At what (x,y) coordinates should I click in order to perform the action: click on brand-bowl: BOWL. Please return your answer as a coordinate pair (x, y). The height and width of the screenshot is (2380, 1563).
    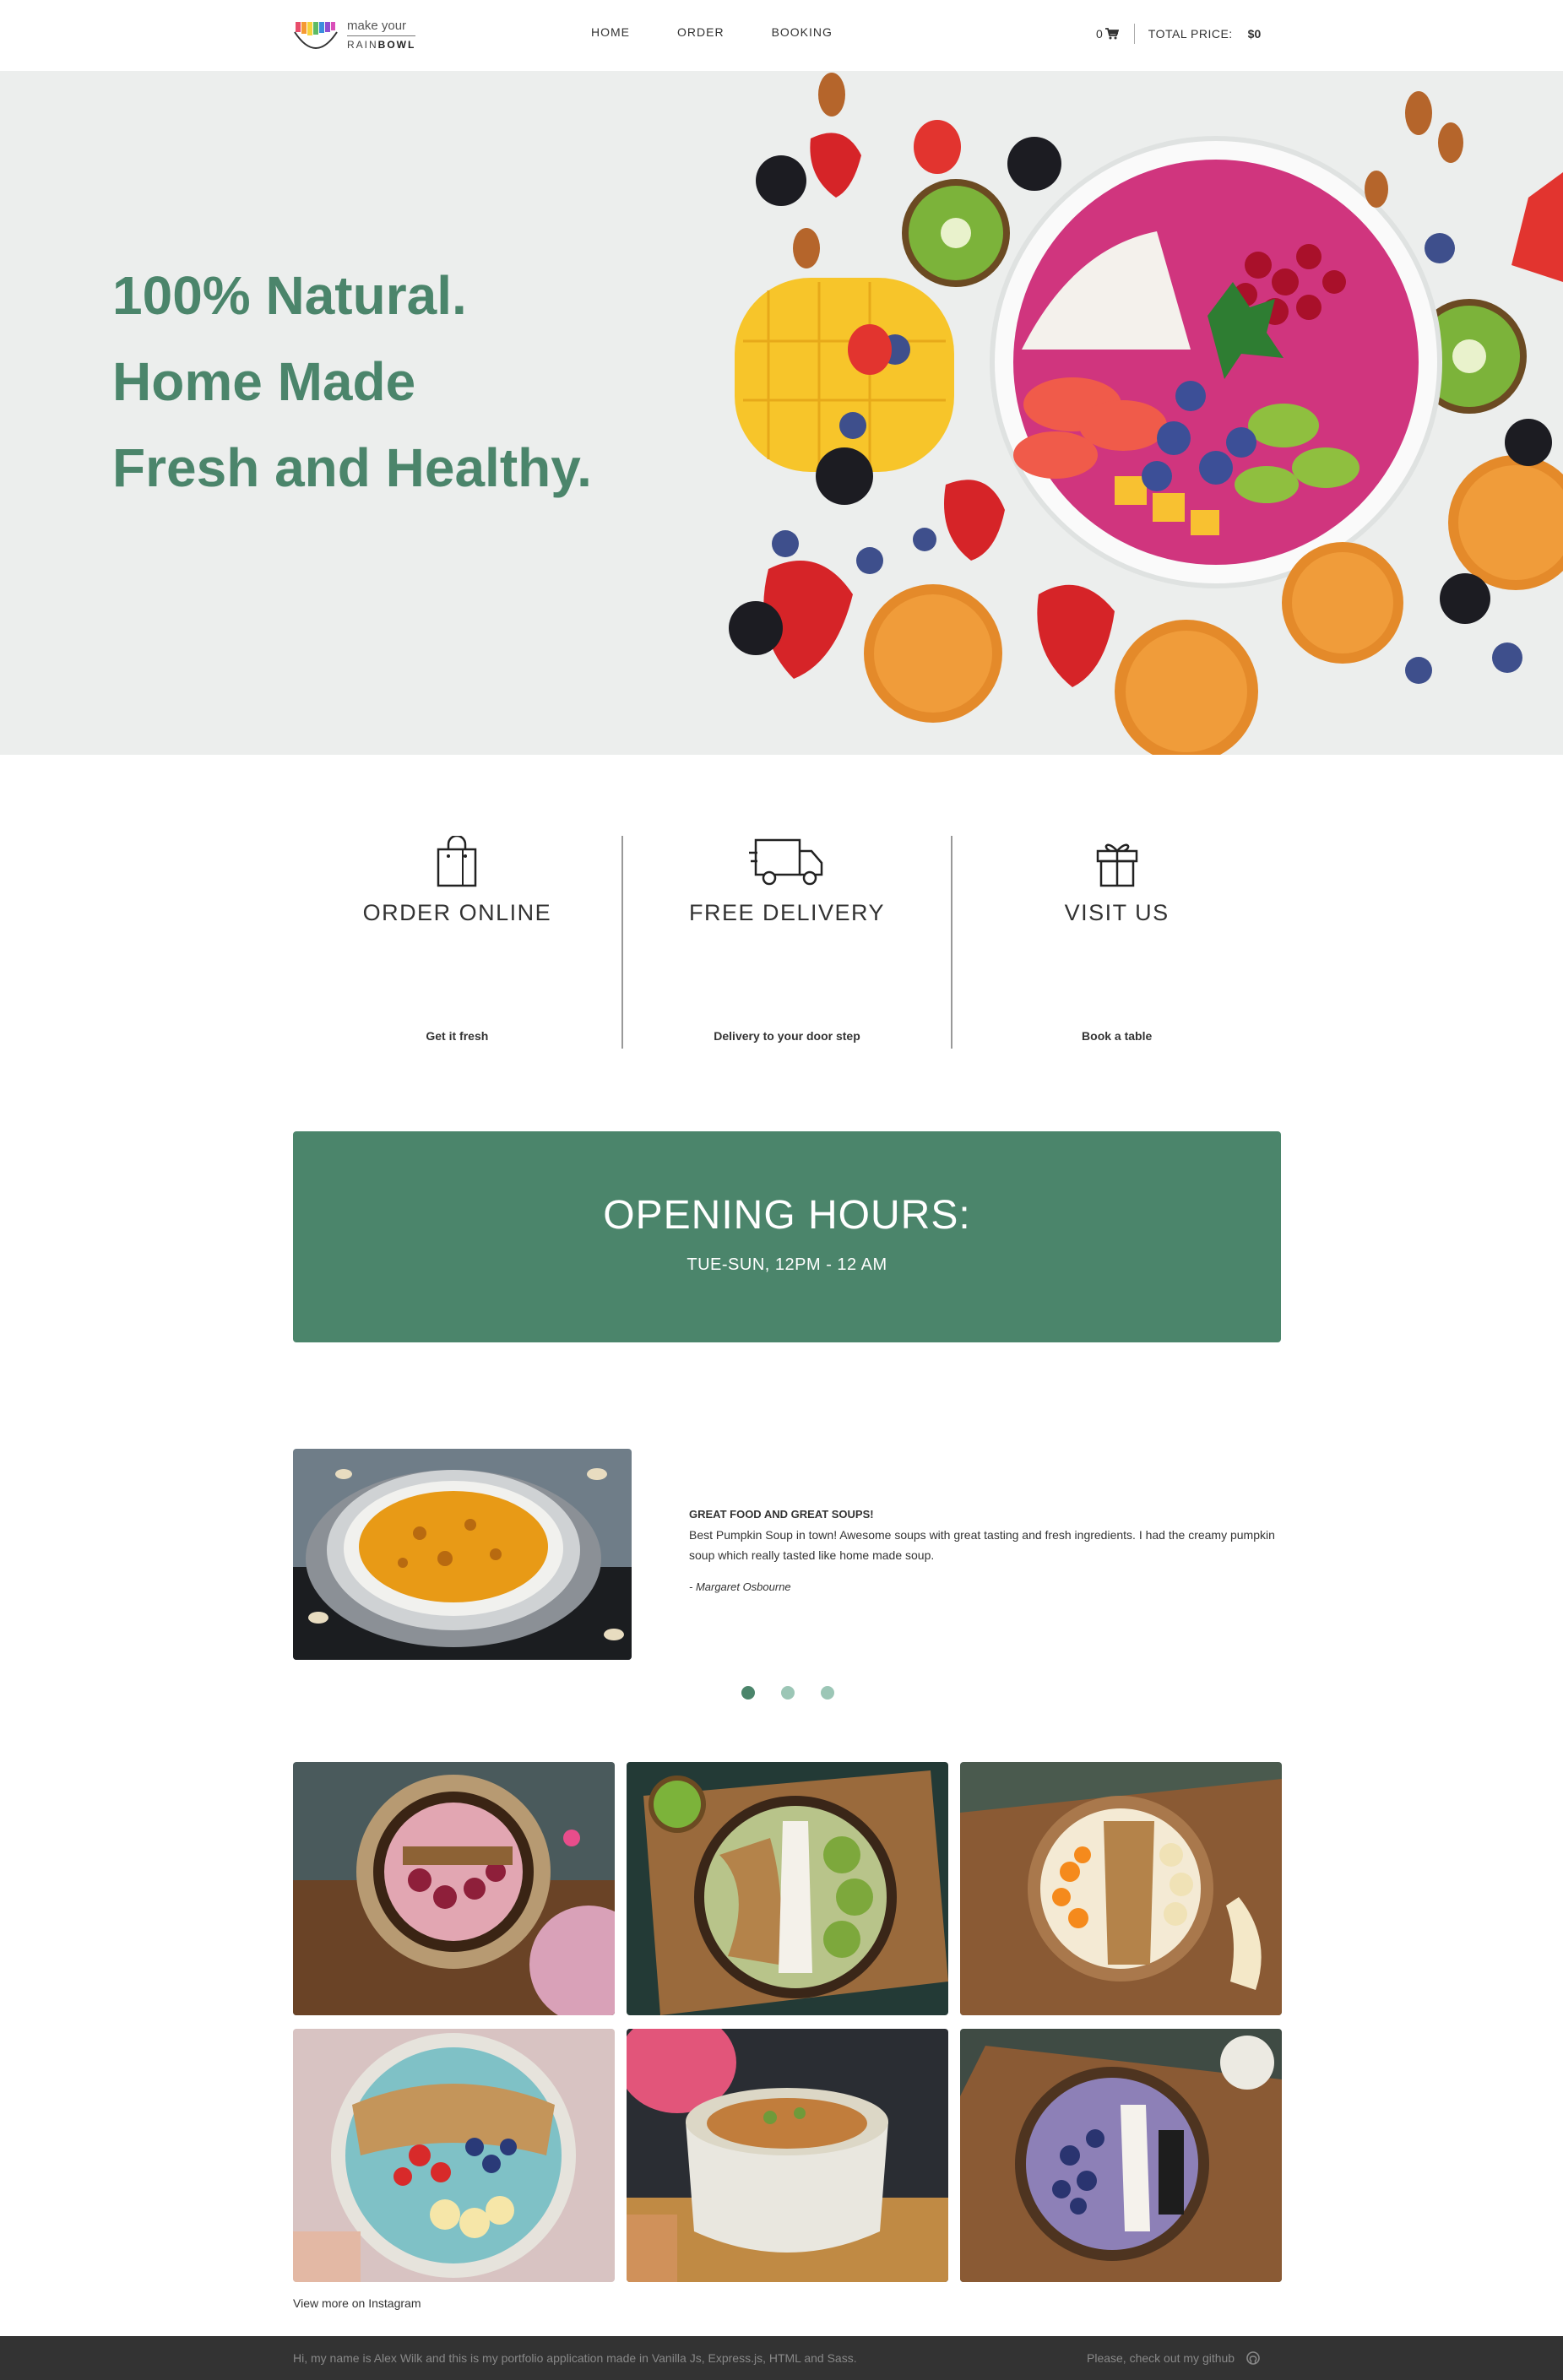
    Looking at the image, I should click on (396, 45).